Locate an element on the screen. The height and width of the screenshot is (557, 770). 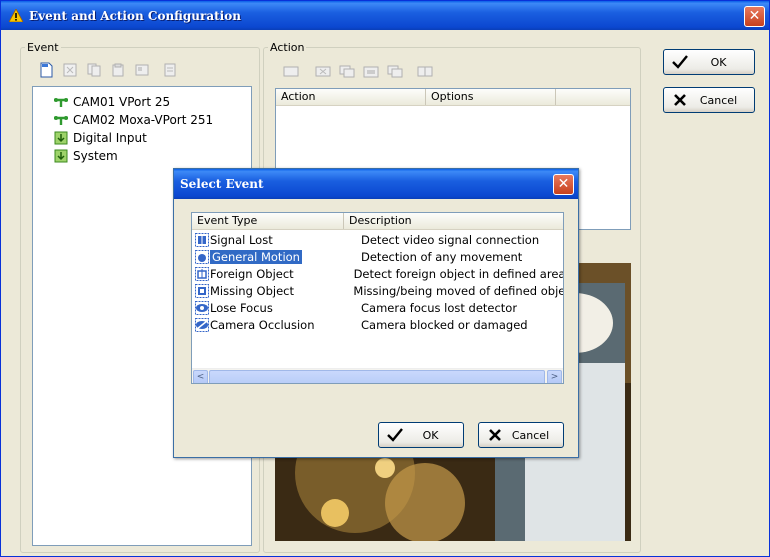
tree-item-cam02: CAM02 Moxa-VPort 251 is located at coordinates (133, 120).